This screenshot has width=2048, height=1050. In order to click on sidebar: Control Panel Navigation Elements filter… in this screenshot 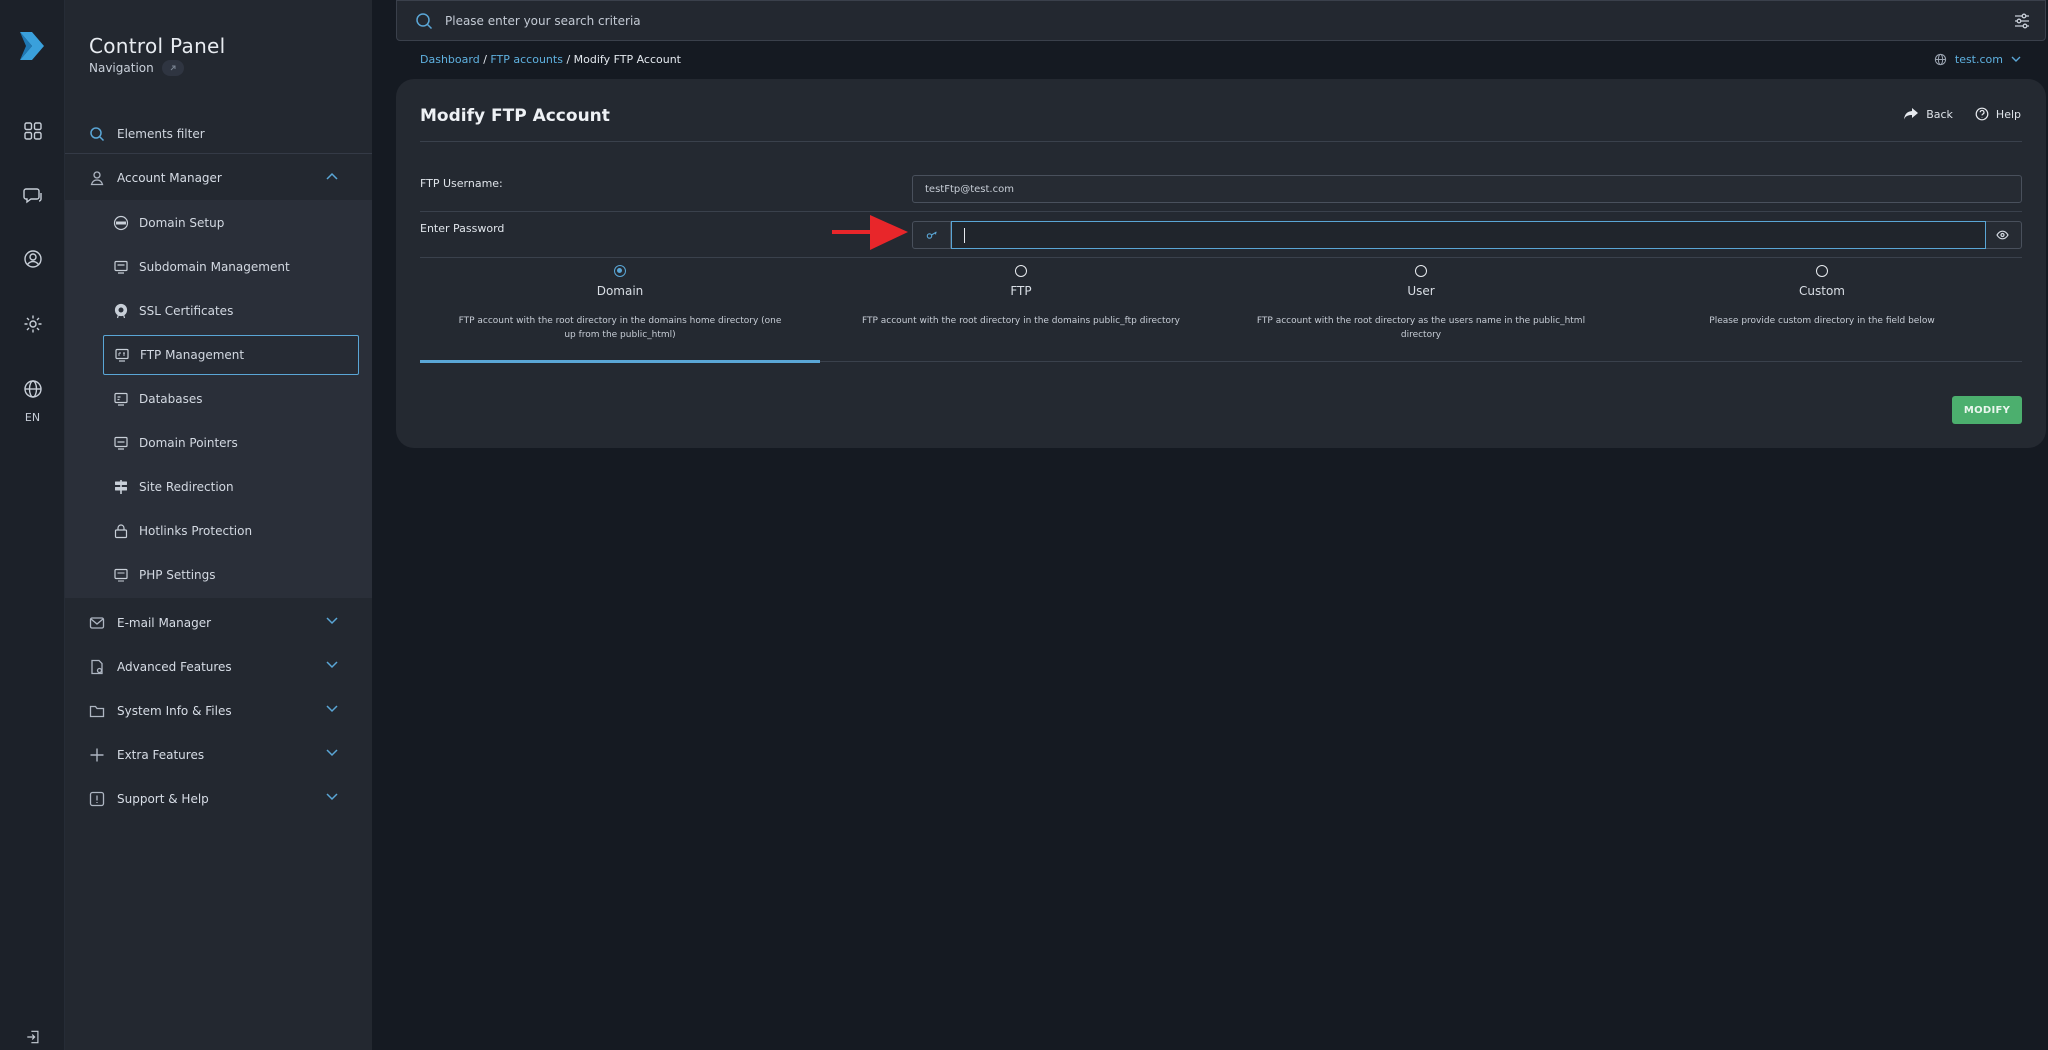, I will do `click(218, 525)`.